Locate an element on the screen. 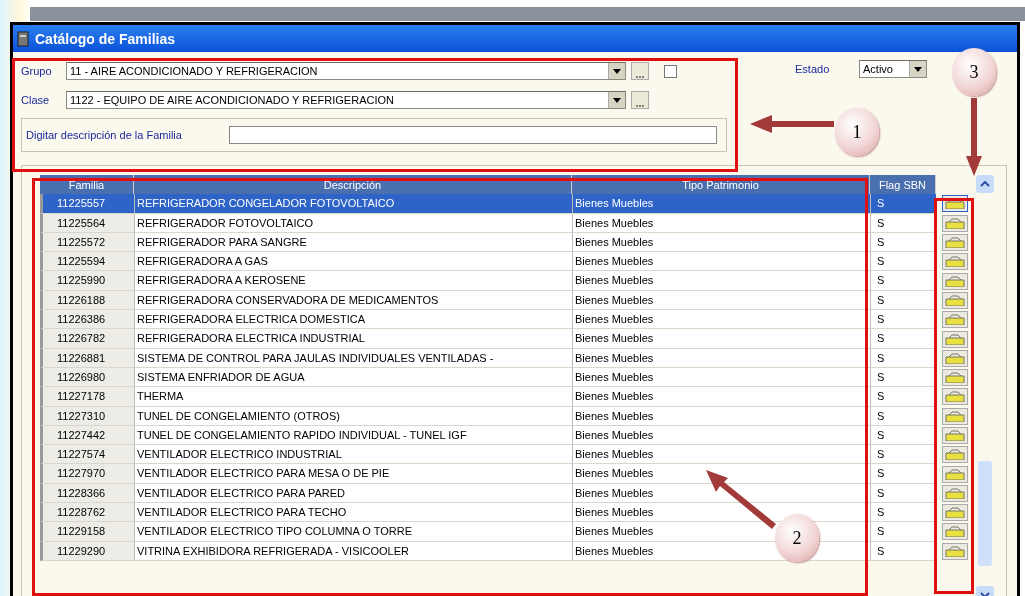 The width and height of the screenshot is (1025, 596). dropdown-field: Activo is located at coordinates (893, 69).